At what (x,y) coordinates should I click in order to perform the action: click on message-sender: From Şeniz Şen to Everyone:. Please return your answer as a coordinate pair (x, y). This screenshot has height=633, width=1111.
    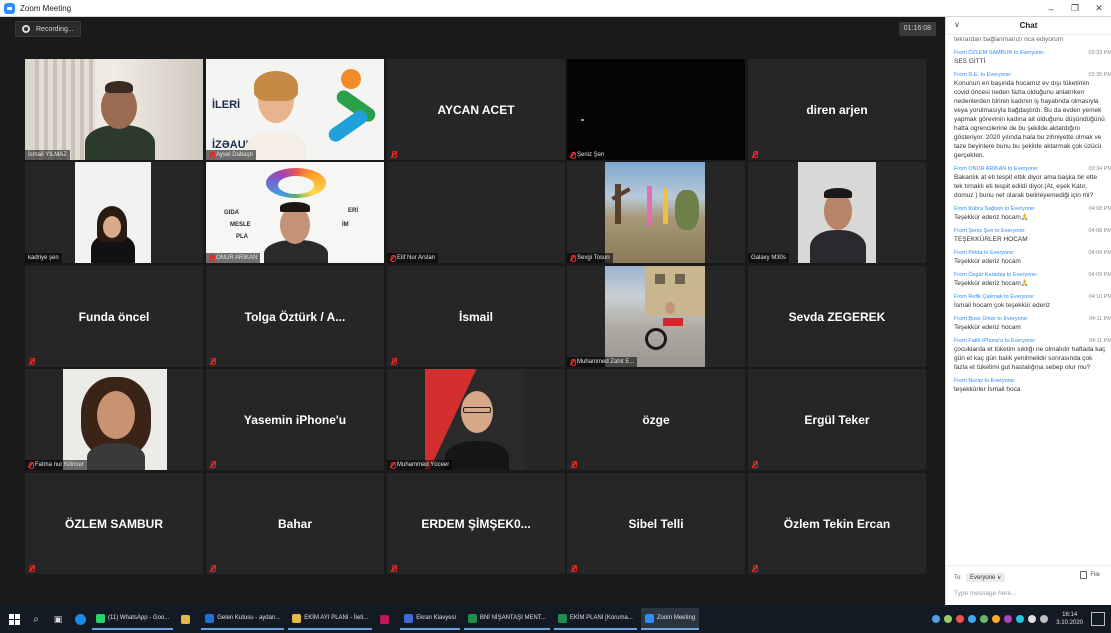
    Looking at the image, I should click on (990, 231).